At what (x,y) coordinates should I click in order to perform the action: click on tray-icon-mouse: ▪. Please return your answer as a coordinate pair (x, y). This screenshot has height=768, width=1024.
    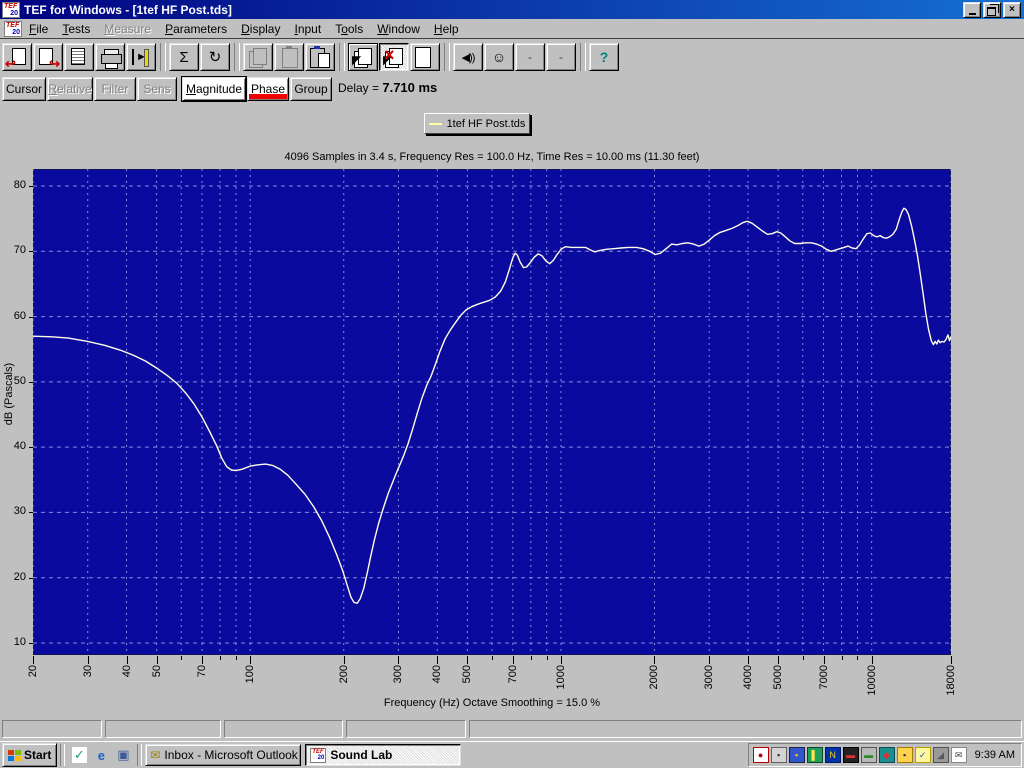
    Looking at the image, I should click on (778, 755).